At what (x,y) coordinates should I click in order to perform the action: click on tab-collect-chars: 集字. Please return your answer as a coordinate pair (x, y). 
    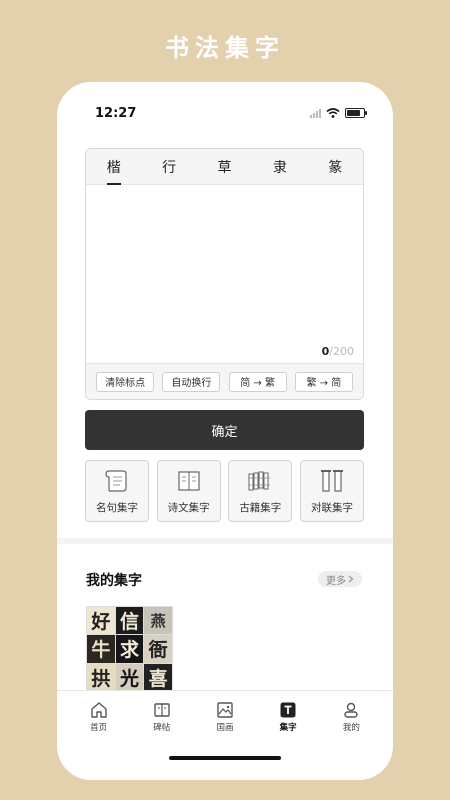
    Looking at the image, I should click on (288, 716).